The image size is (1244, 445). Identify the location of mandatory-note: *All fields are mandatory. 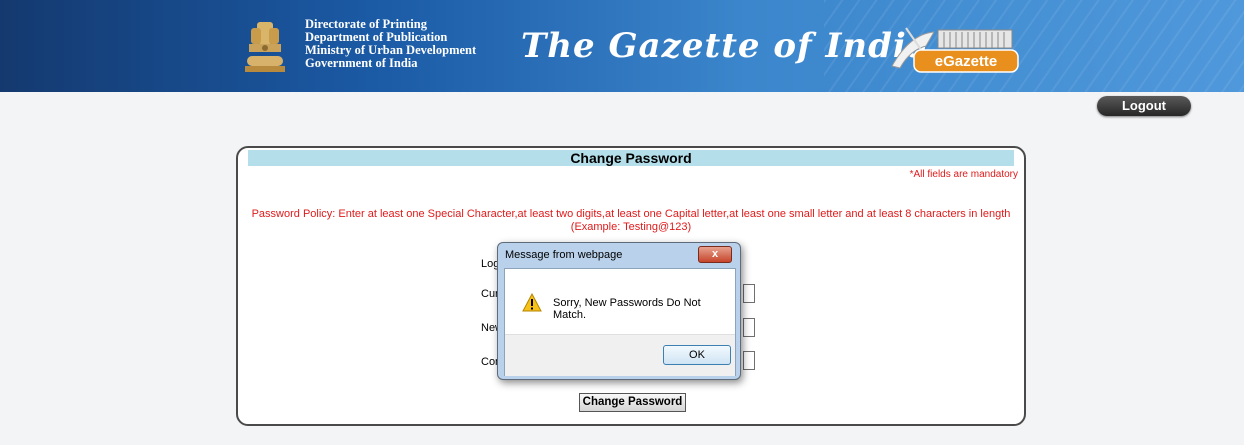
(963, 174).